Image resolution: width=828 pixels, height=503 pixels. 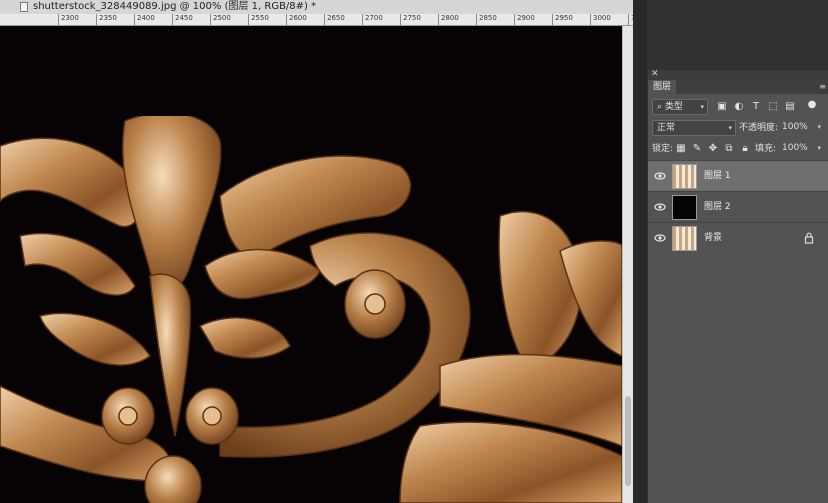 I want to click on layer-filter-row: ⌕ 类型 ▾ ▣ ◐ T ⬚ ▤ ●, so click(x=738, y=107).